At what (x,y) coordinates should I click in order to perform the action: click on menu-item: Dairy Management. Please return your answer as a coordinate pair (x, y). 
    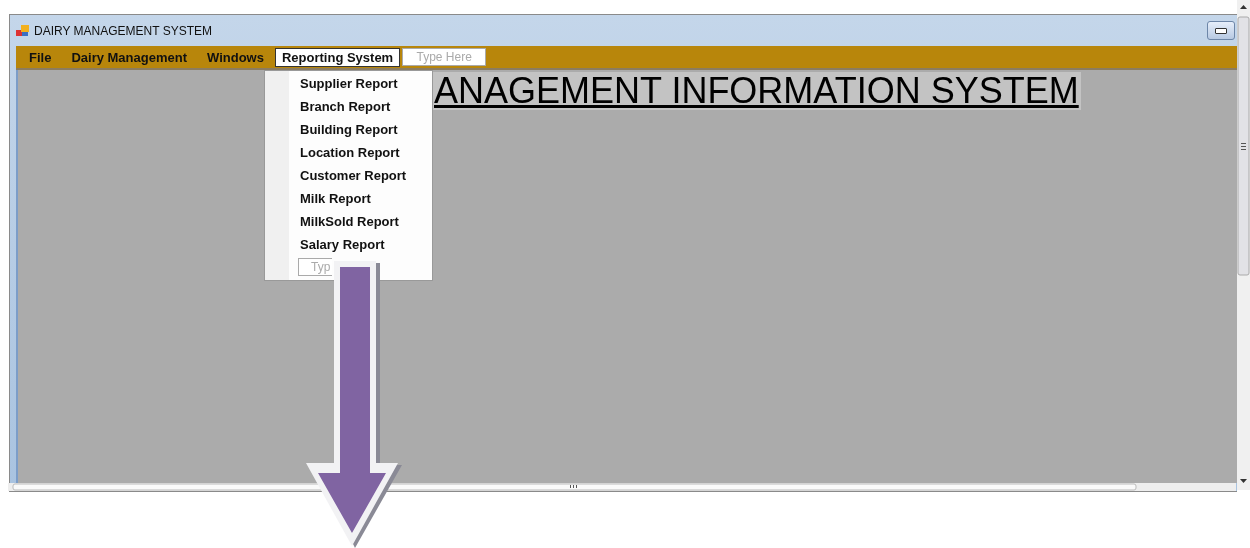
    Looking at the image, I should click on (129, 57).